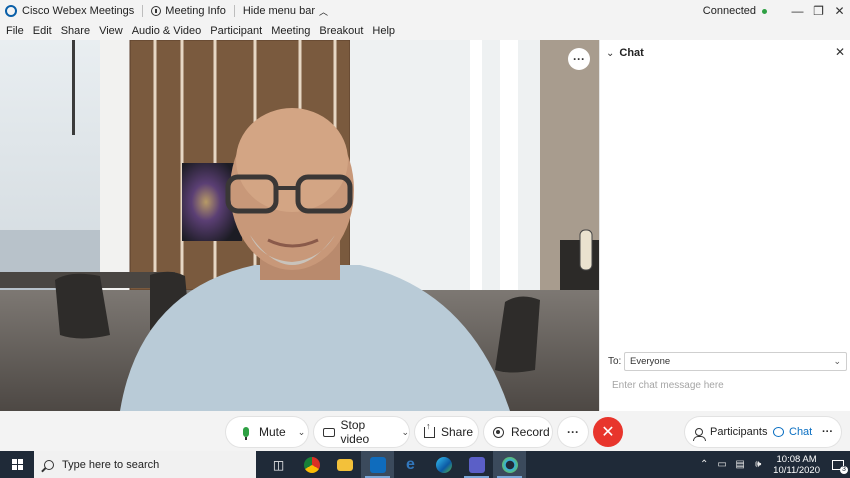 This screenshot has height=478, width=850. Describe the element at coordinates (758, 464) in the screenshot. I see `volume-icon: 🕪` at that location.